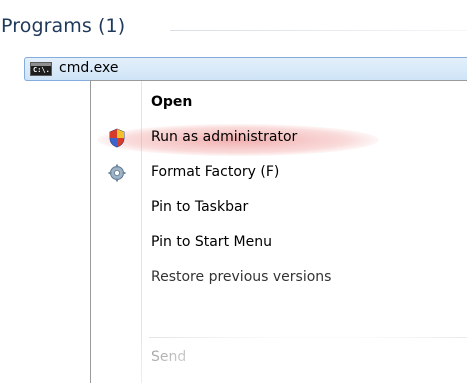  I want to click on search-result-label: cmd.exe, so click(89, 68).